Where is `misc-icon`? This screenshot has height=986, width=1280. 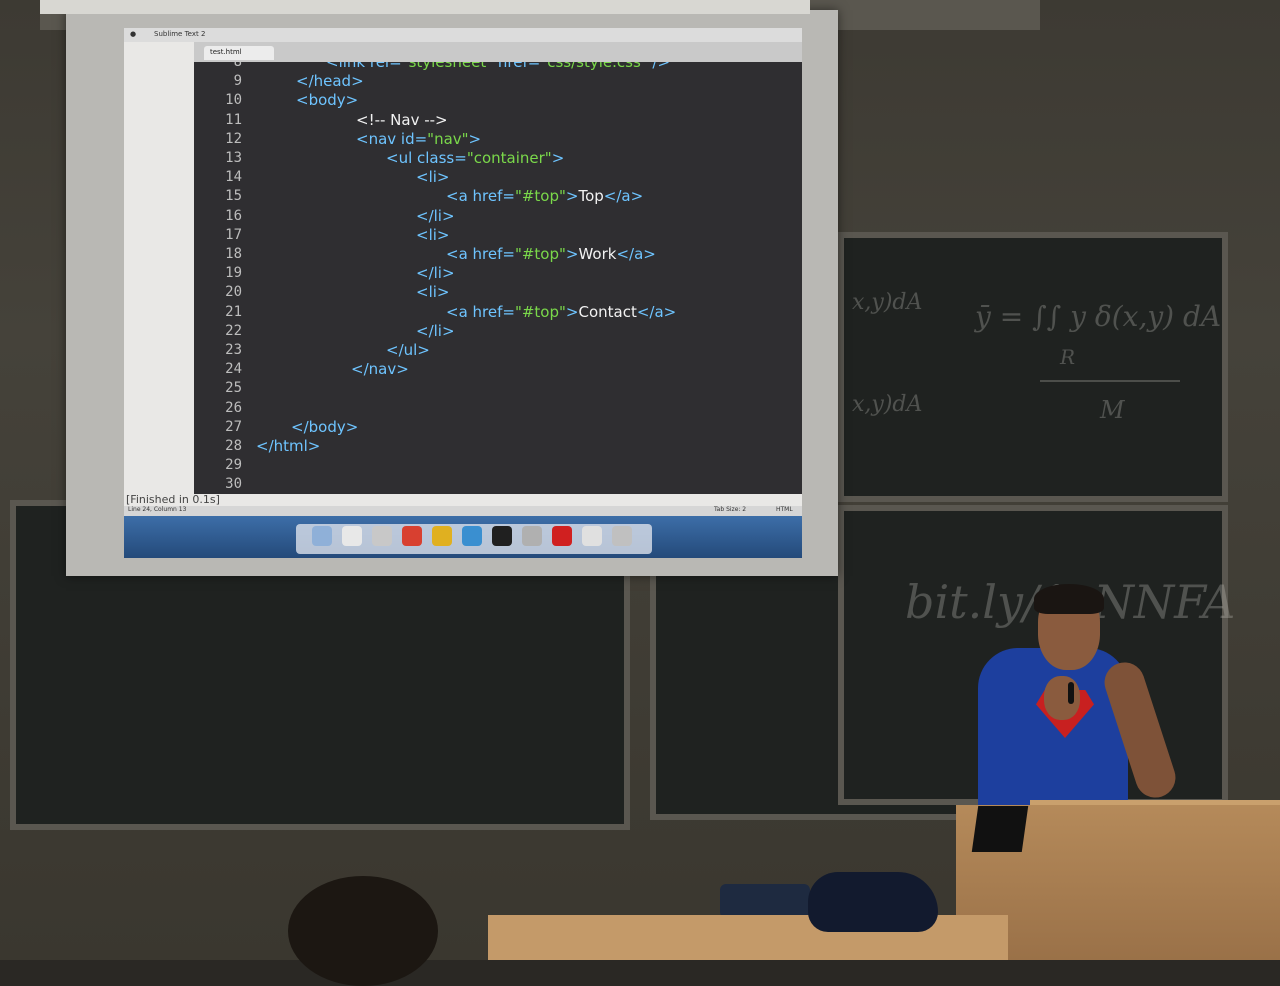 misc-icon is located at coordinates (592, 536).